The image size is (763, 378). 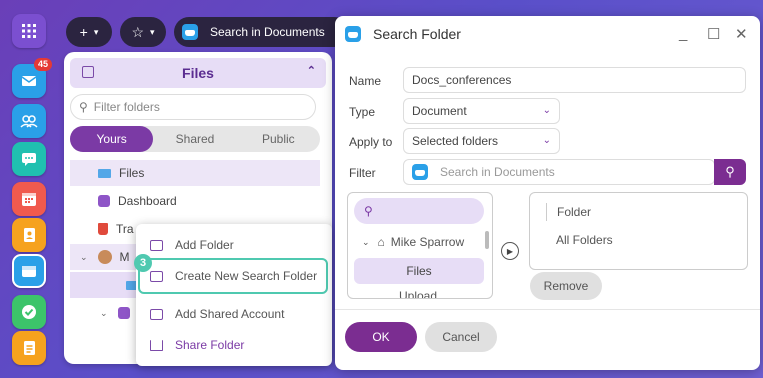 I want to click on remove-label: Remove, so click(x=566, y=286).